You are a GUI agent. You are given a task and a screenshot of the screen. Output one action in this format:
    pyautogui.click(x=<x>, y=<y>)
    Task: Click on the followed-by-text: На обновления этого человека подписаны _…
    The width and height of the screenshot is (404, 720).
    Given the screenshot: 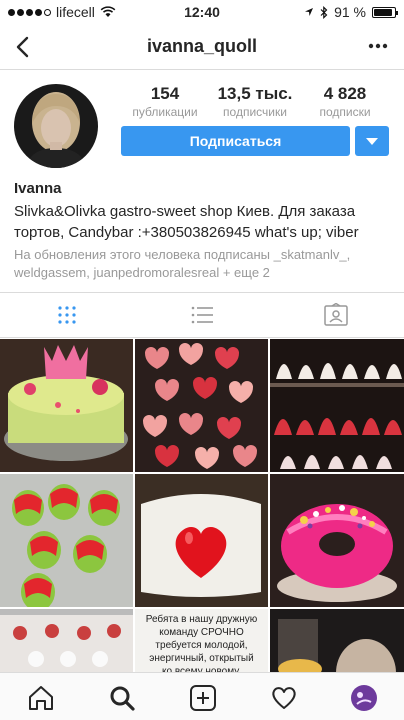 What is the action you would take?
    pyautogui.click(x=204, y=264)
    